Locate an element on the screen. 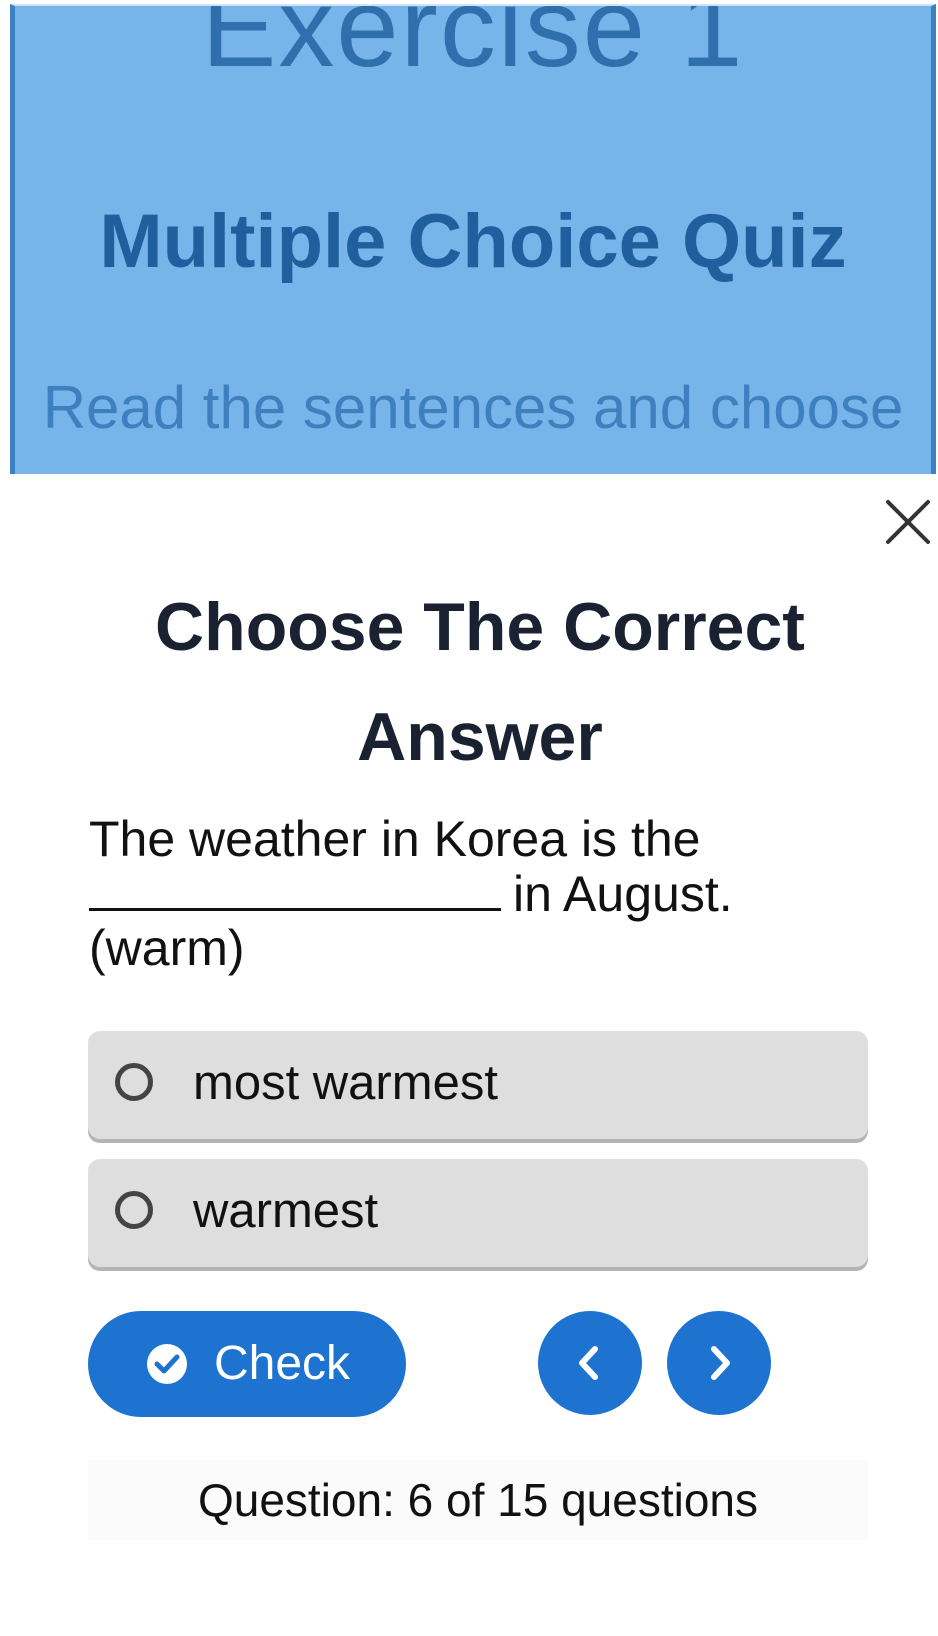  chevron-left-icon is located at coordinates (588, 1363).